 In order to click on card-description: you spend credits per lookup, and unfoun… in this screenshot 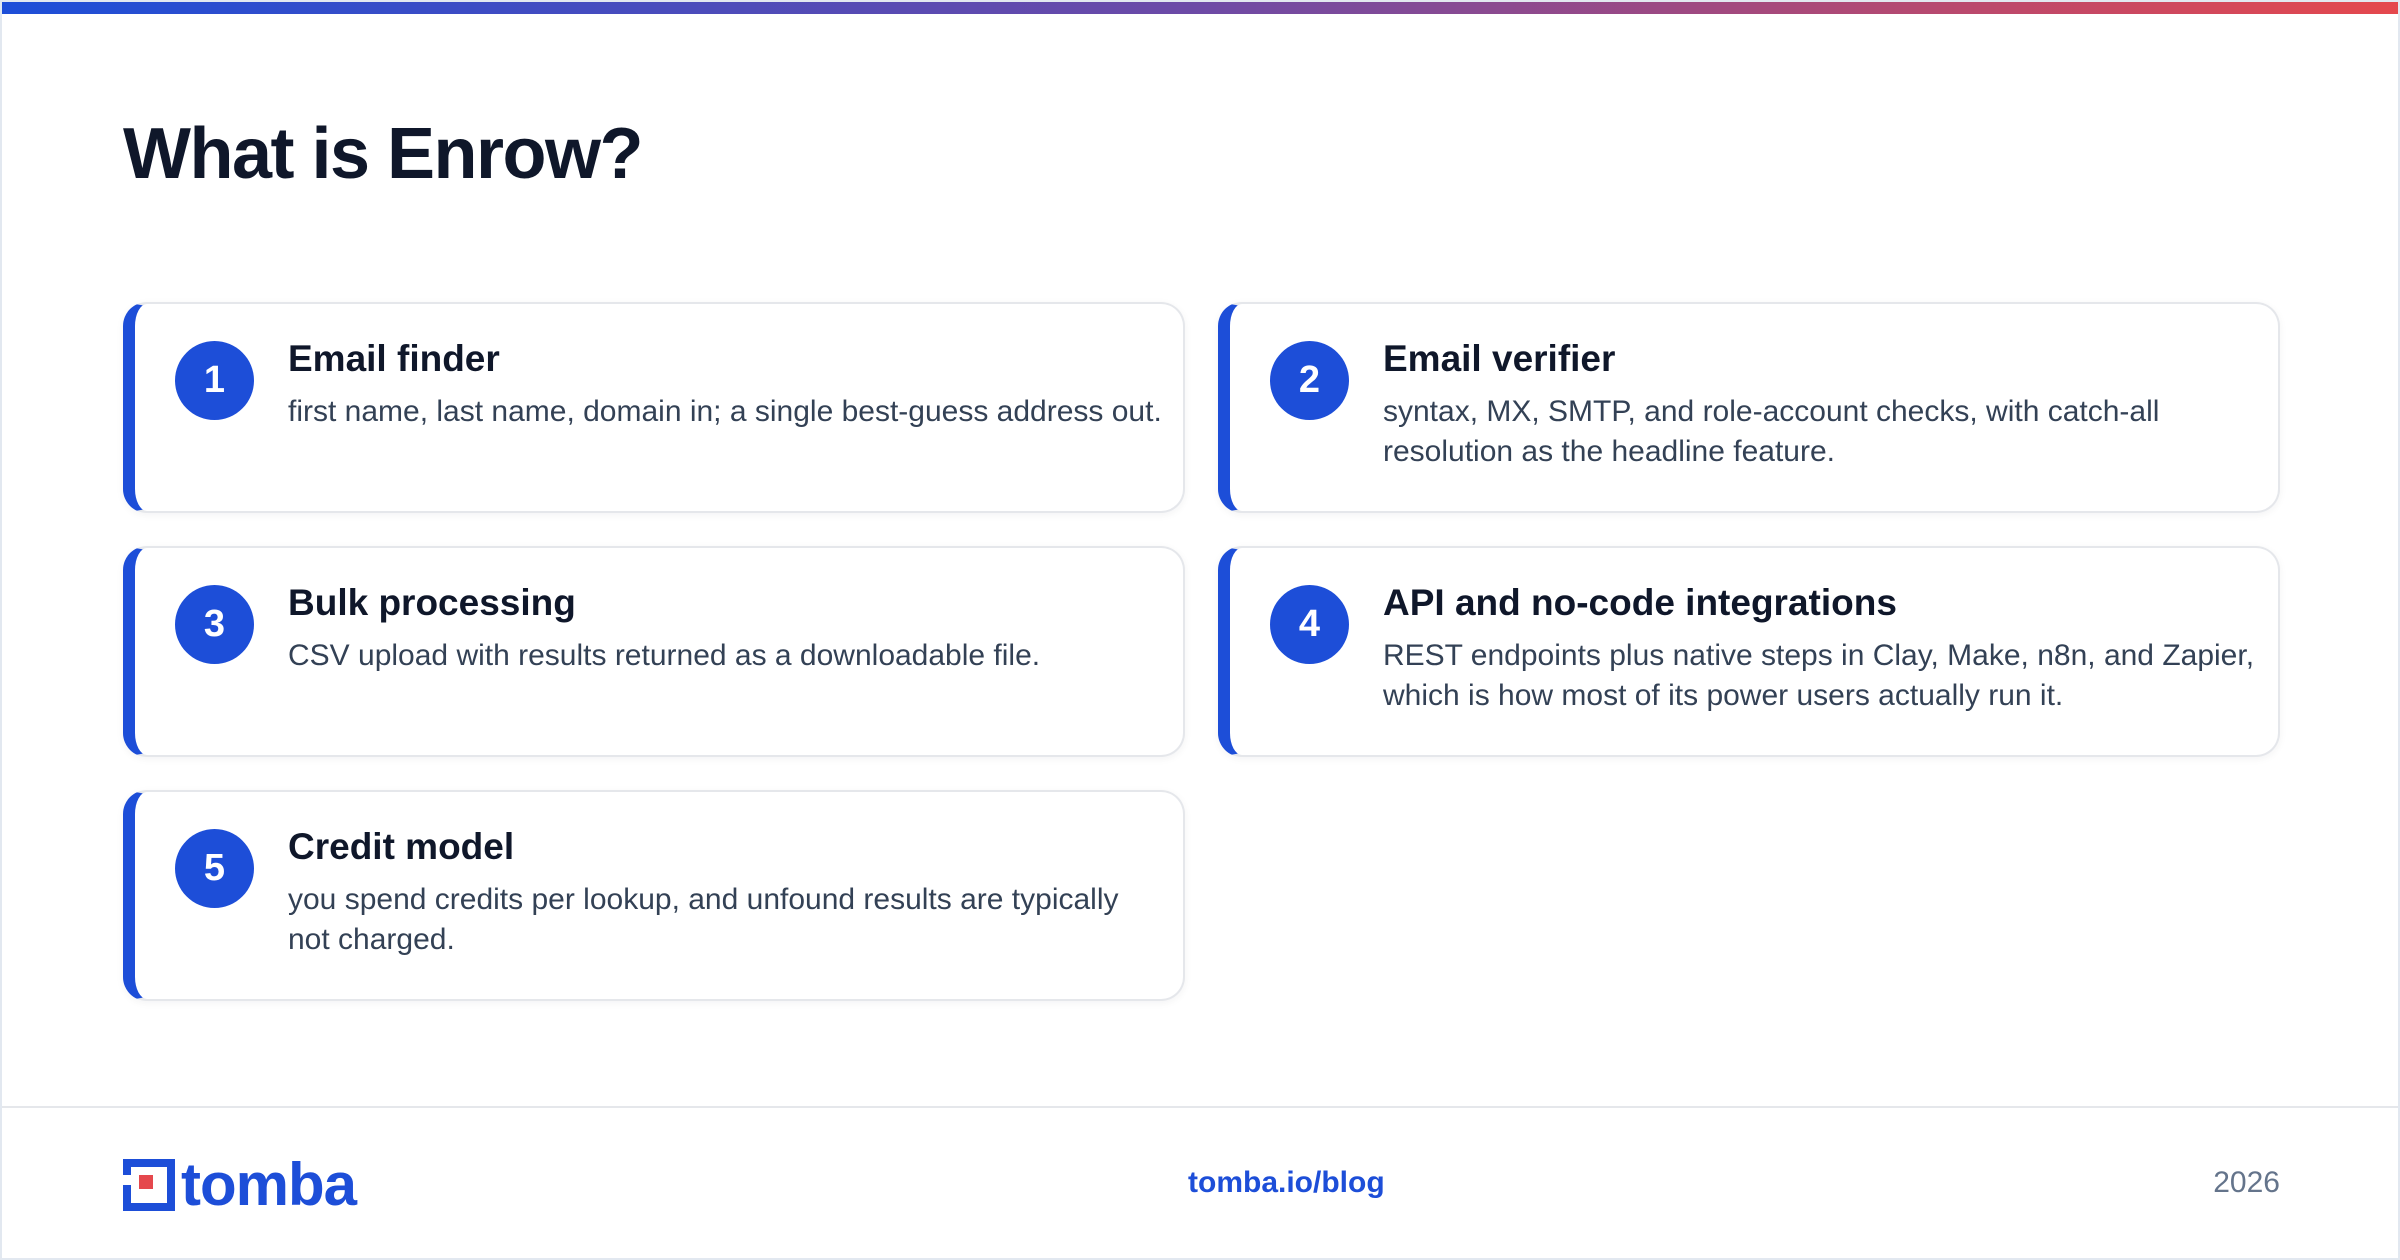, I will do `click(703, 919)`.